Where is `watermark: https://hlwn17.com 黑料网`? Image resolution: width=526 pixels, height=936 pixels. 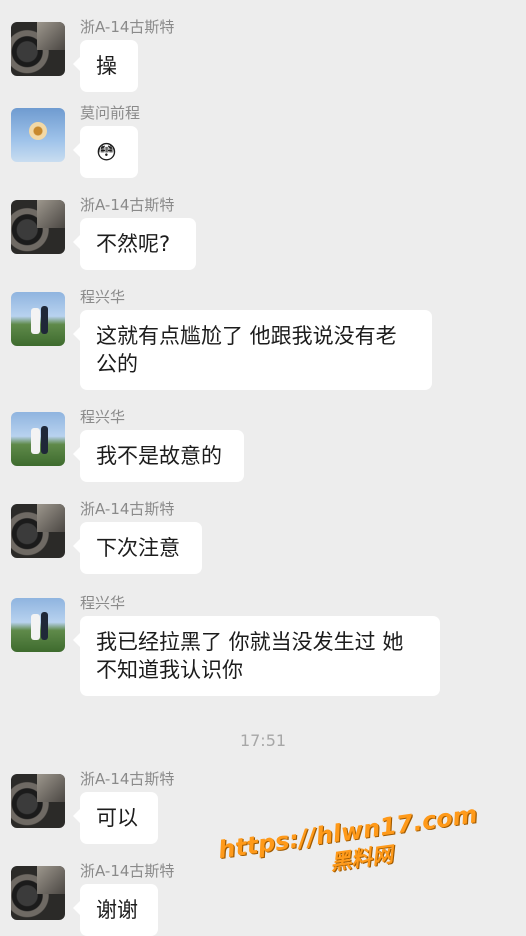
watermark: https://hlwn17.com 黑料网 is located at coordinates (349, 846).